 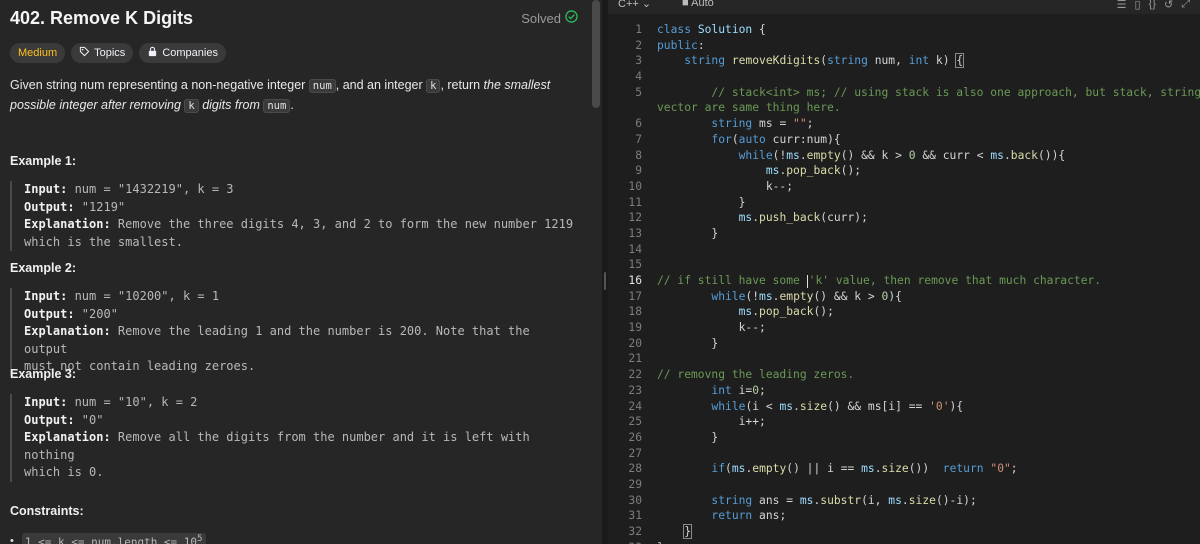 I want to click on code-line: 29, so click(x=635, y=484).